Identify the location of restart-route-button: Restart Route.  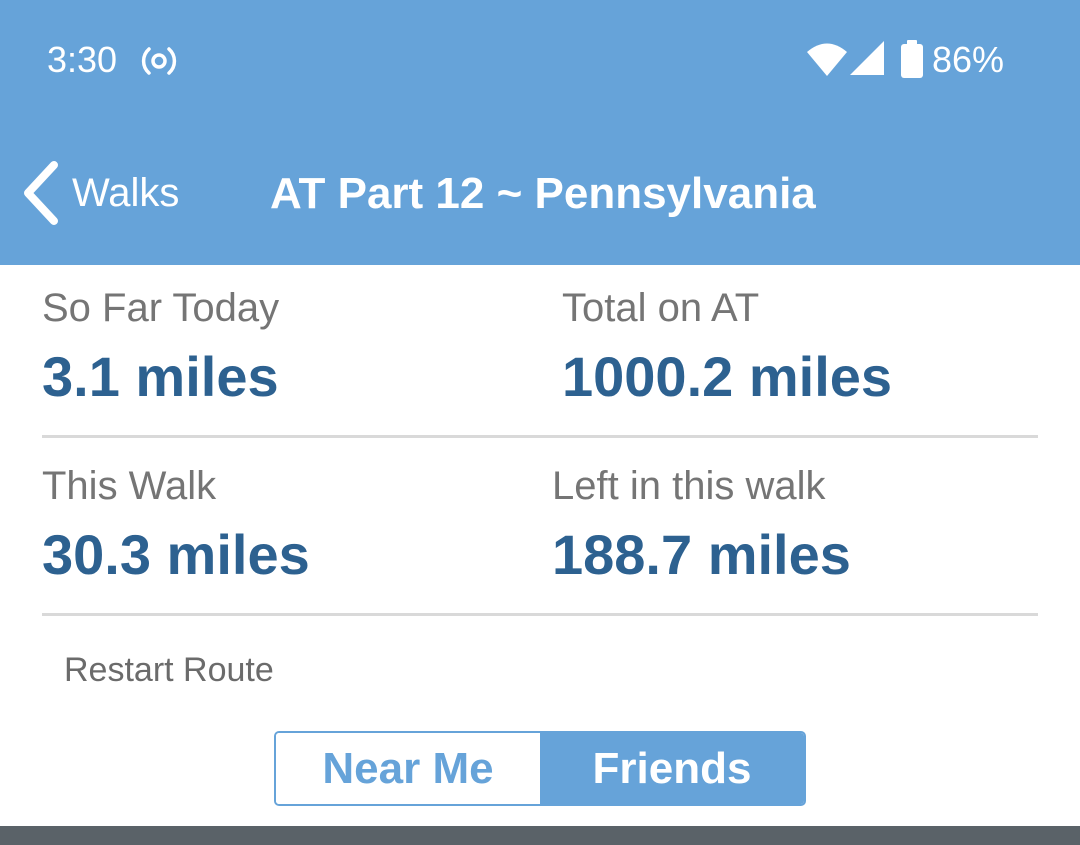
(169, 670).